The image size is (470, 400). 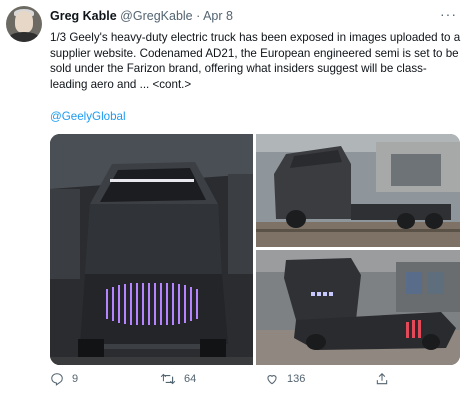 I want to click on tweet-date: Apr 8, so click(x=218, y=16).